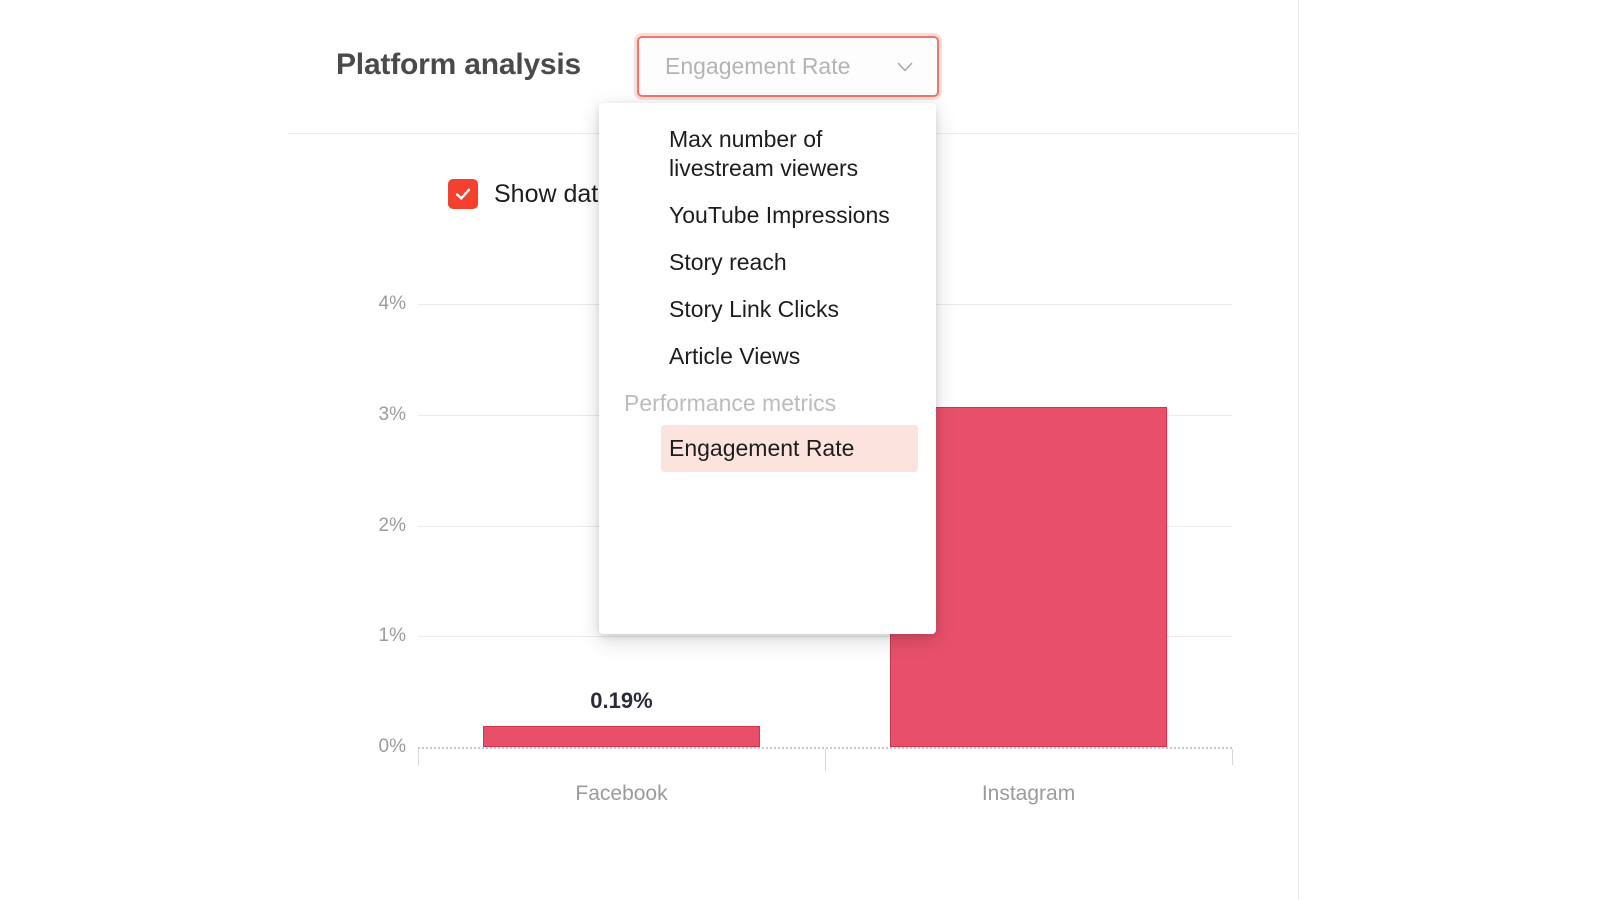 This screenshot has width=1600, height=900. What do you see at coordinates (392, 304) in the screenshot?
I see `y-axis-tick-label: 4%` at bounding box center [392, 304].